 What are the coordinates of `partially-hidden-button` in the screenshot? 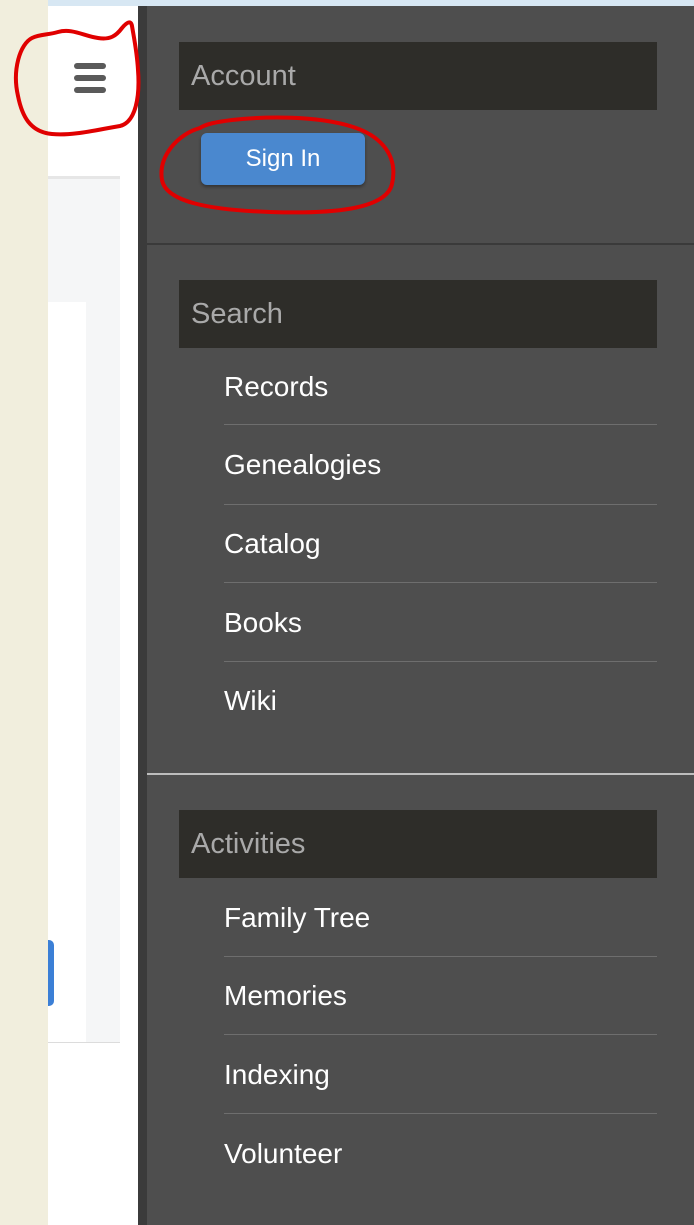 It's located at (51, 973).